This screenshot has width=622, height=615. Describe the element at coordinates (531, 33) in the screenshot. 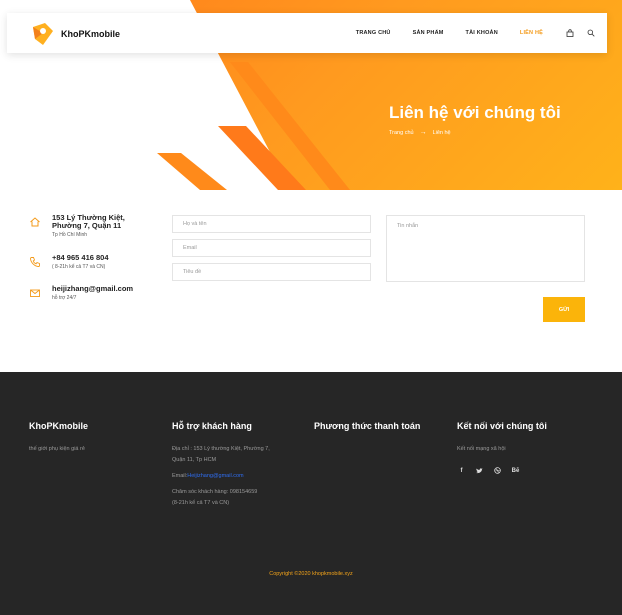

I see `nav-contact: LIÊN HỆ` at that location.